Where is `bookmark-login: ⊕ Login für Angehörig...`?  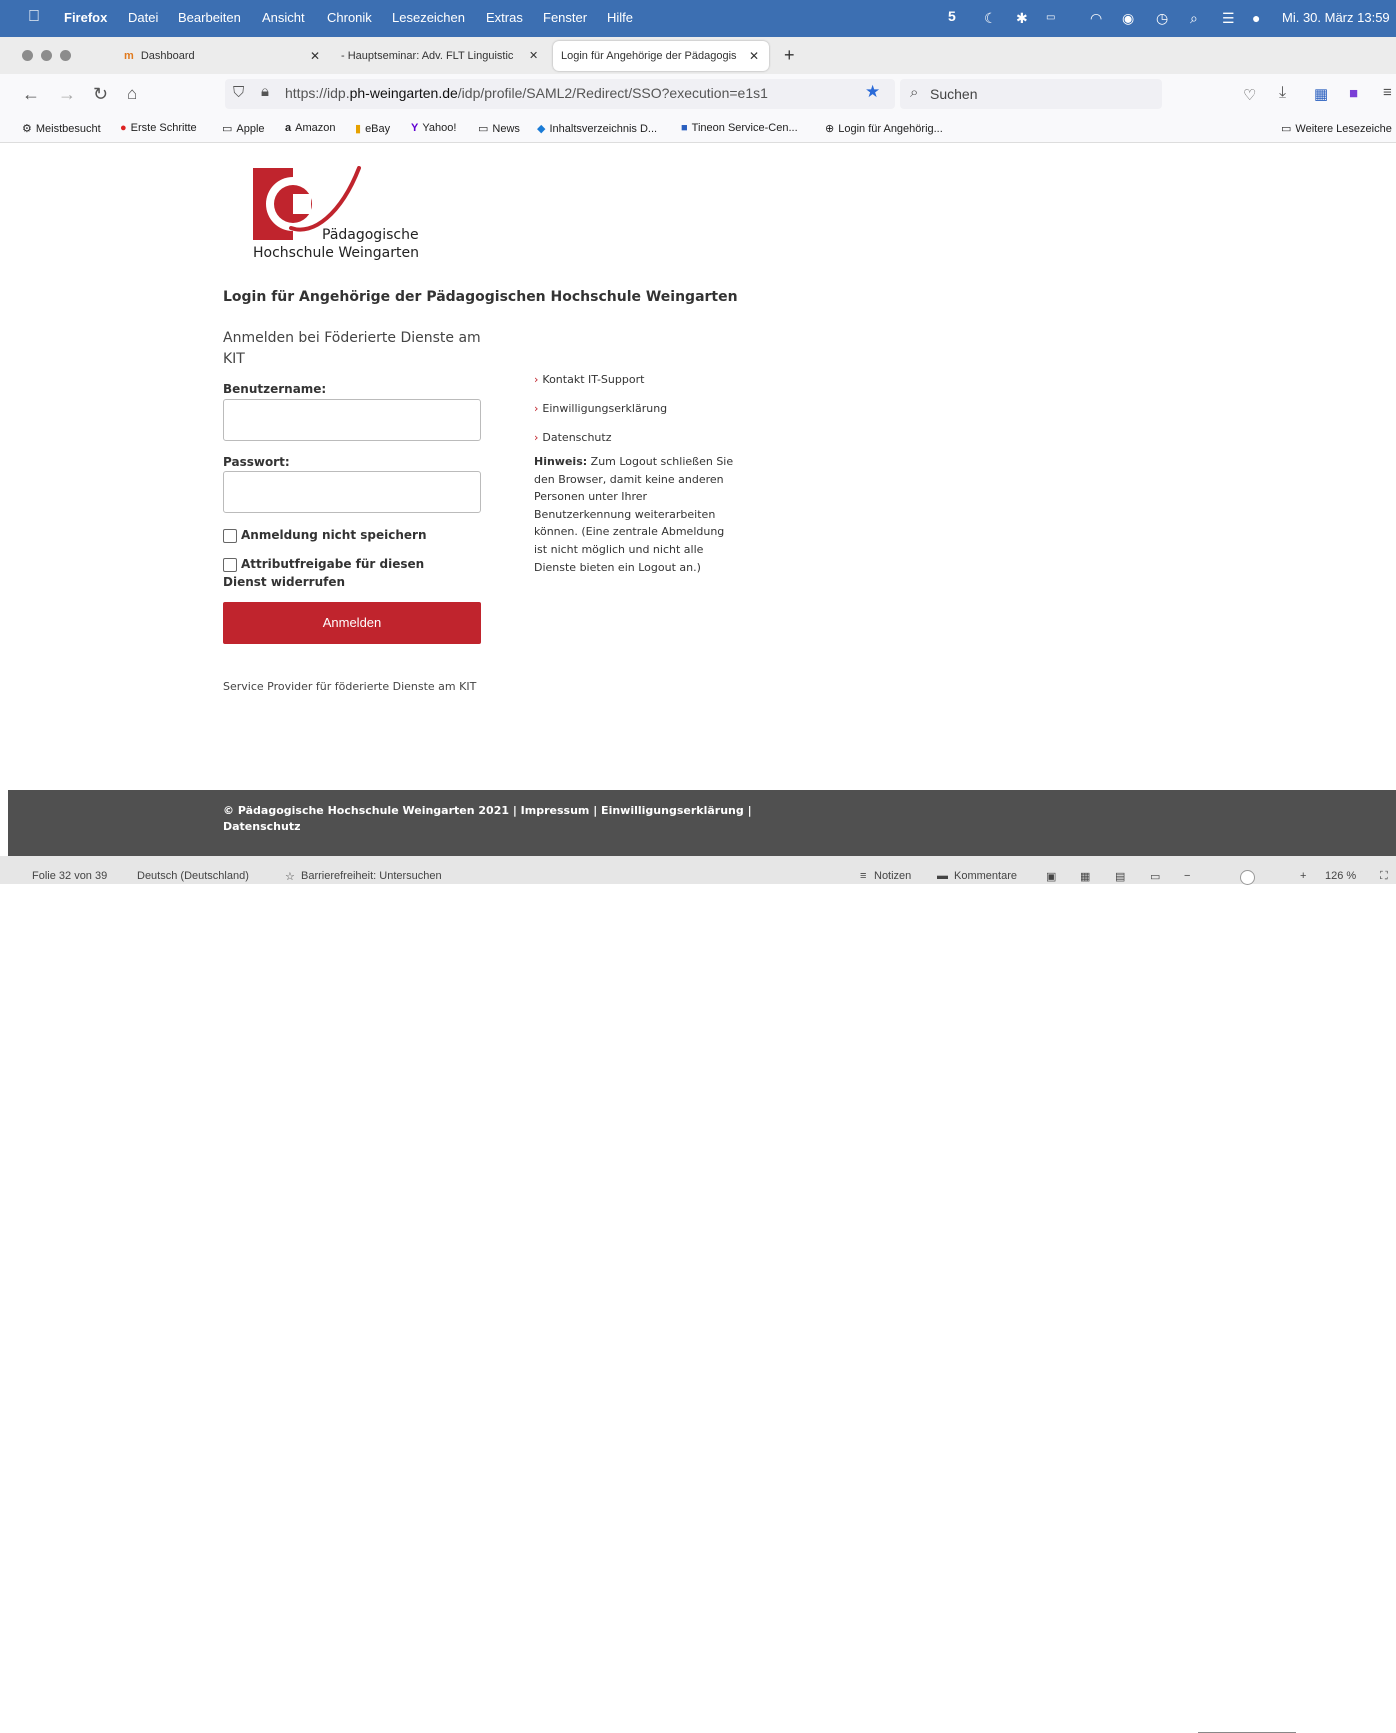
bookmark-login: ⊕ Login für Angehörig... is located at coordinates (884, 128).